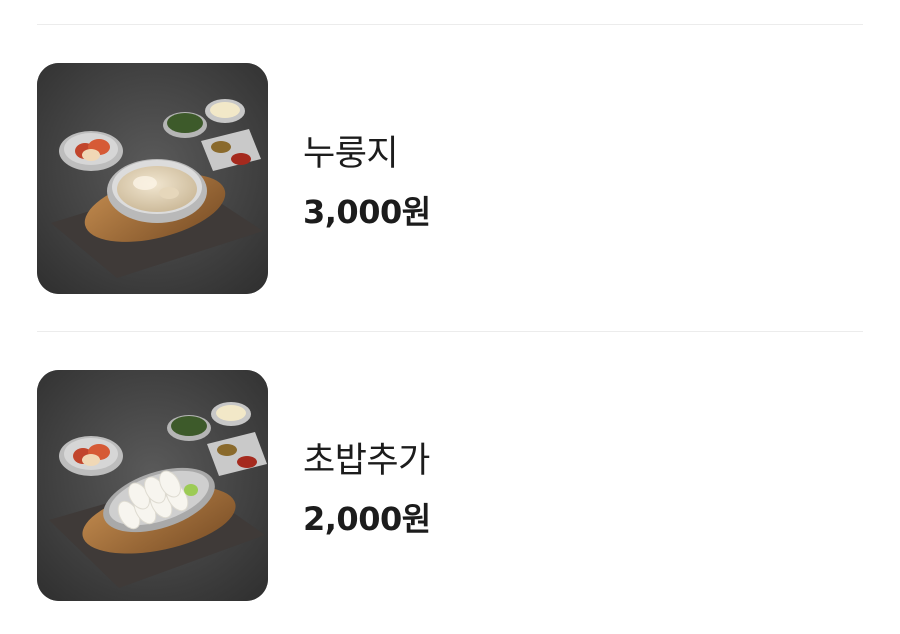  What do you see at coordinates (450, 331) in the screenshot?
I see `item-divider` at bounding box center [450, 331].